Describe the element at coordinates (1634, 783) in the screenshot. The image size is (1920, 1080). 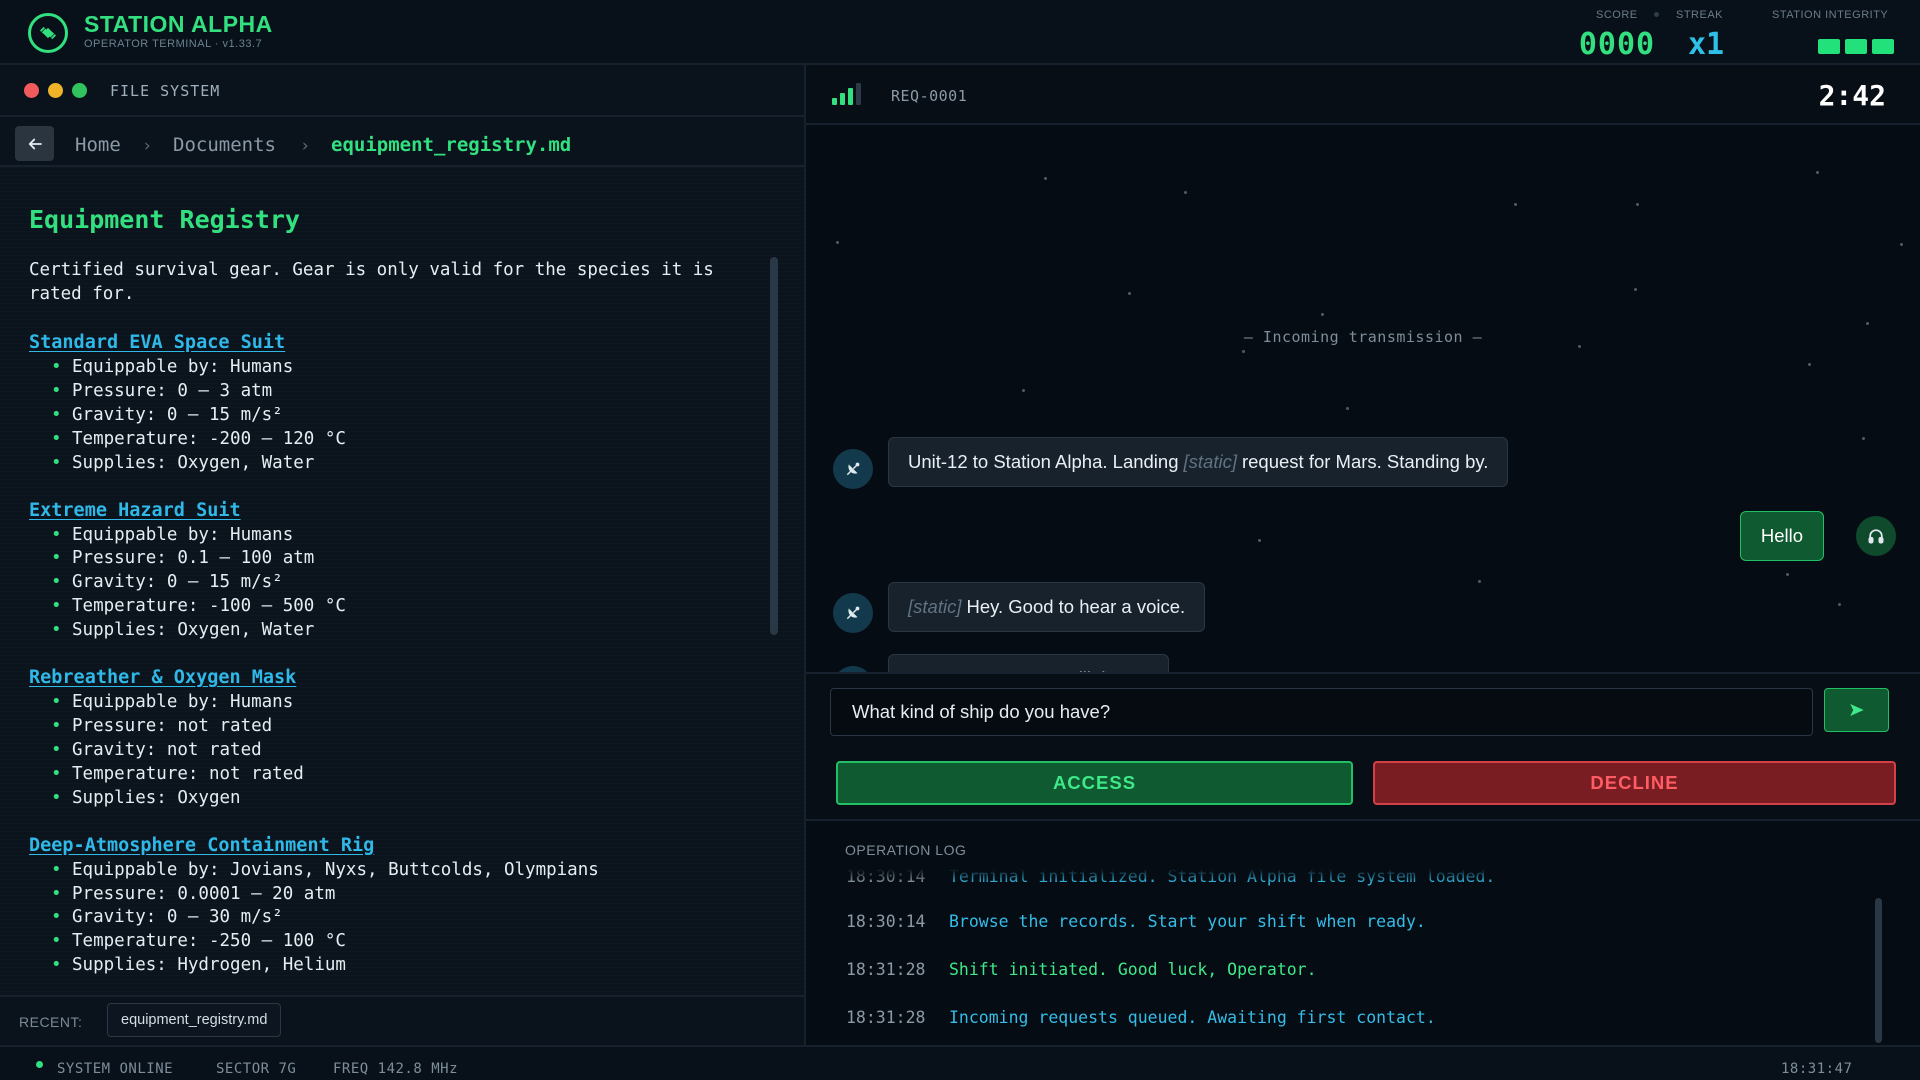
I see `decline-button: DECLINE` at that location.